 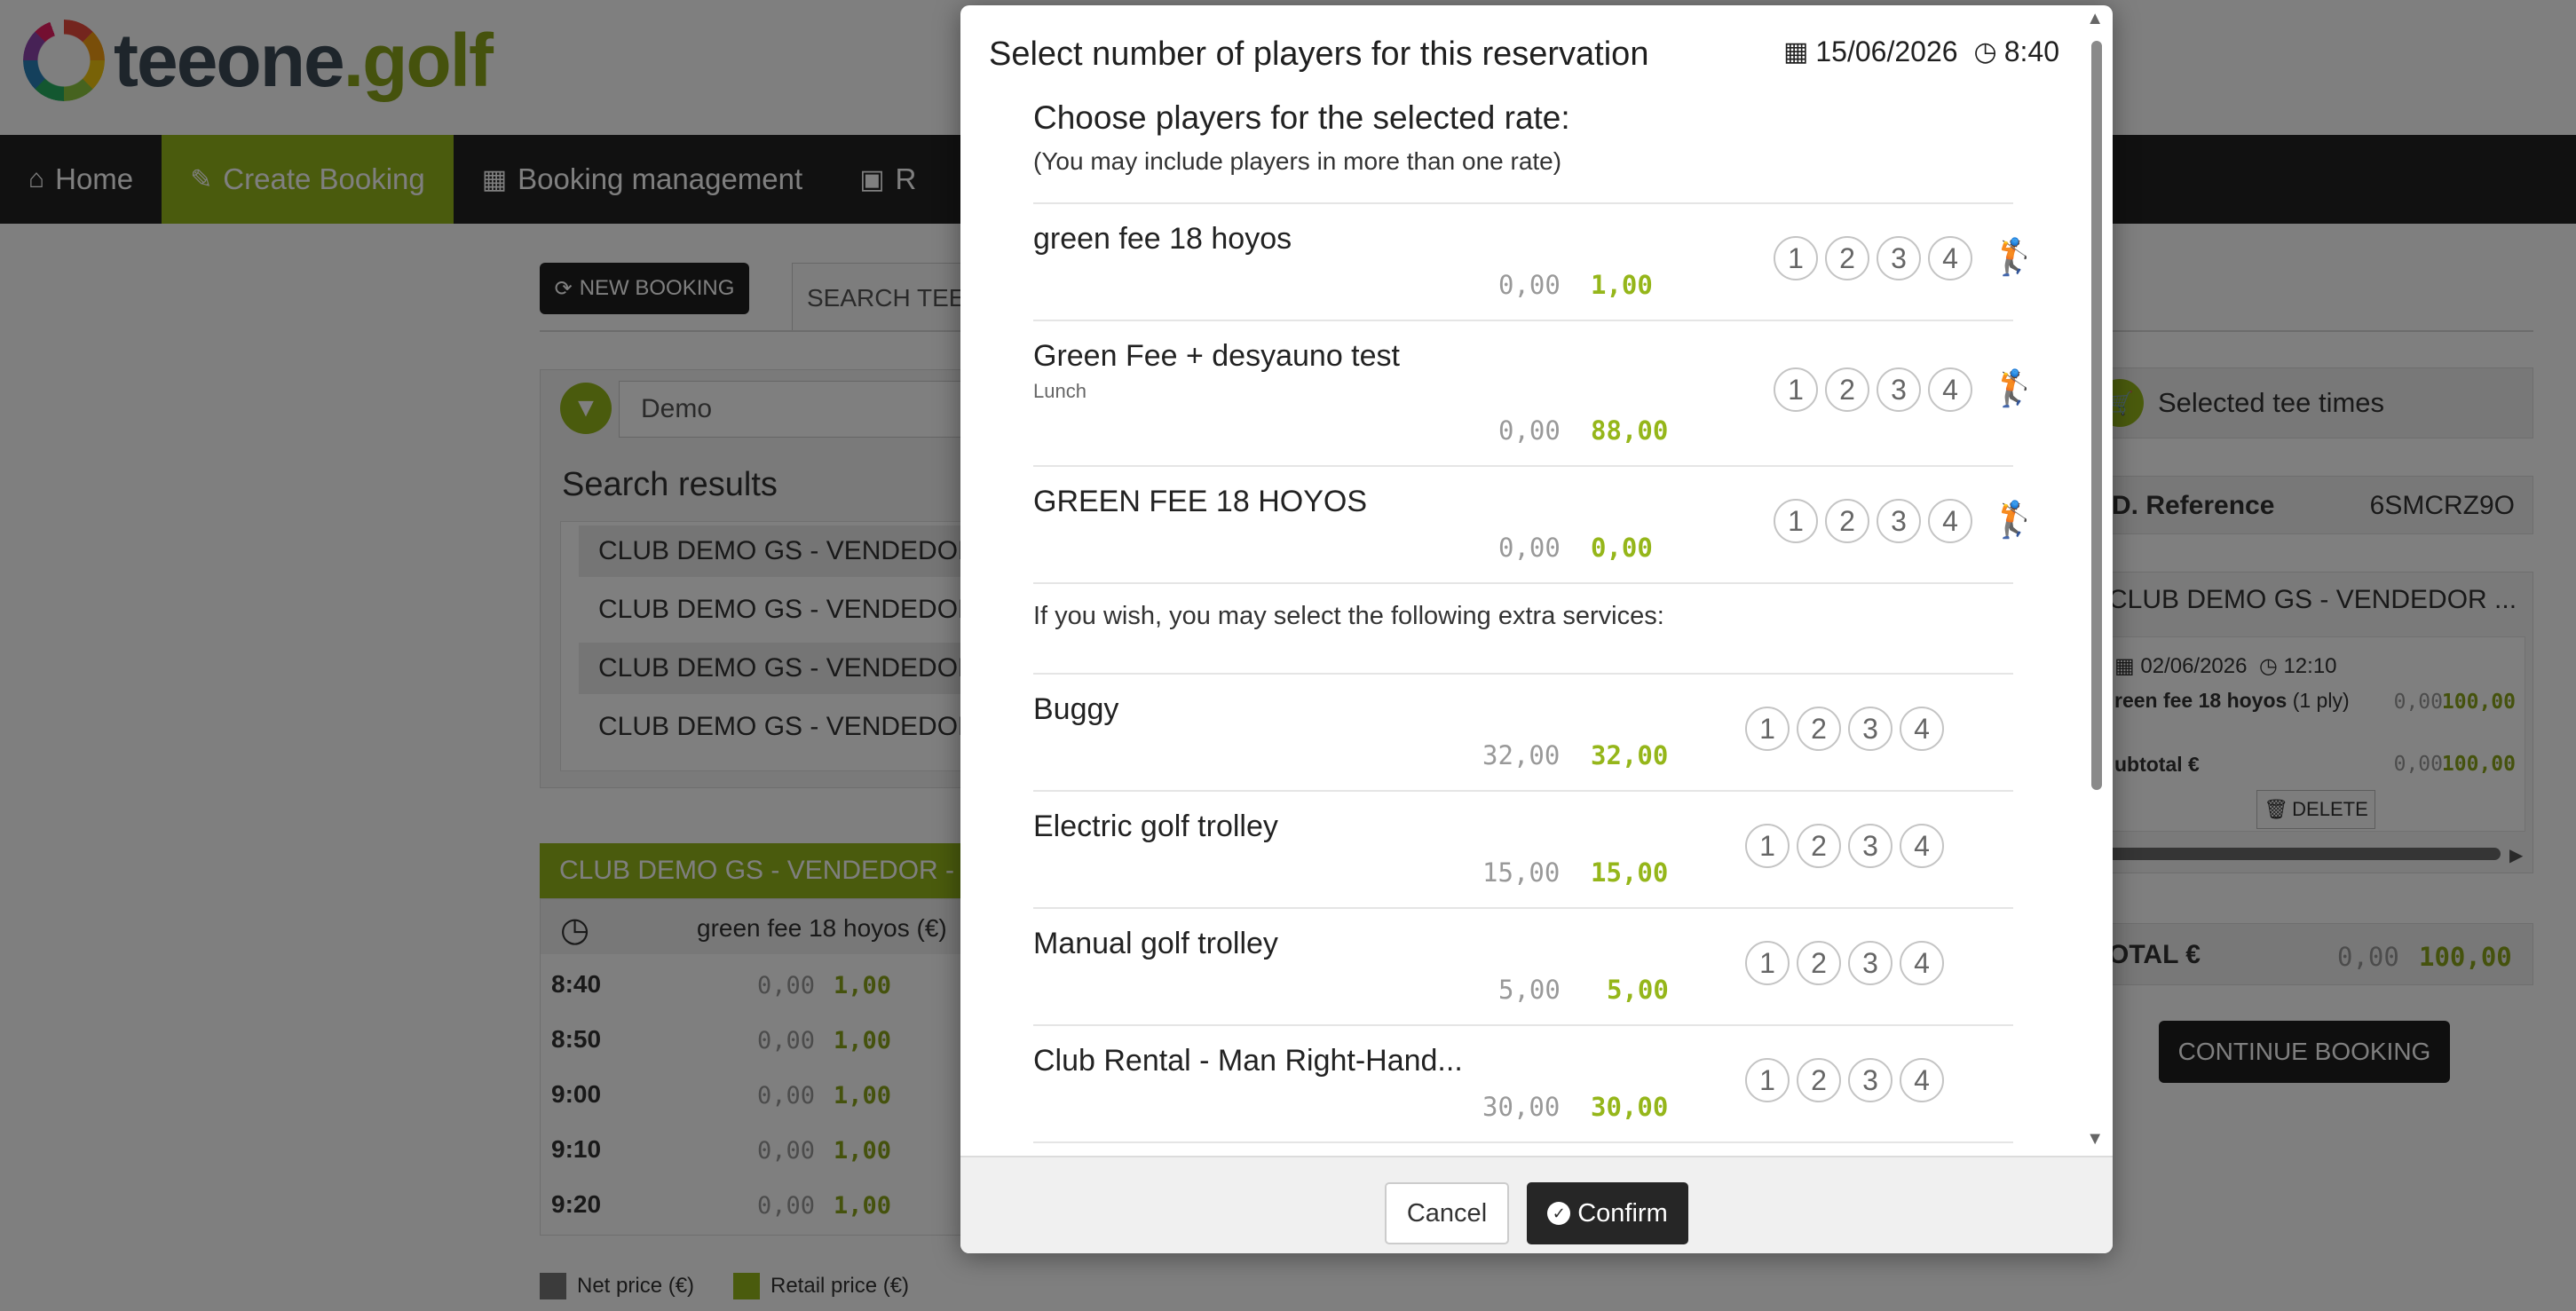 What do you see at coordinates (1630, 1107) in the screenshot?
I see `retail-price: 30,00` at bounding box center [1630, 1107].